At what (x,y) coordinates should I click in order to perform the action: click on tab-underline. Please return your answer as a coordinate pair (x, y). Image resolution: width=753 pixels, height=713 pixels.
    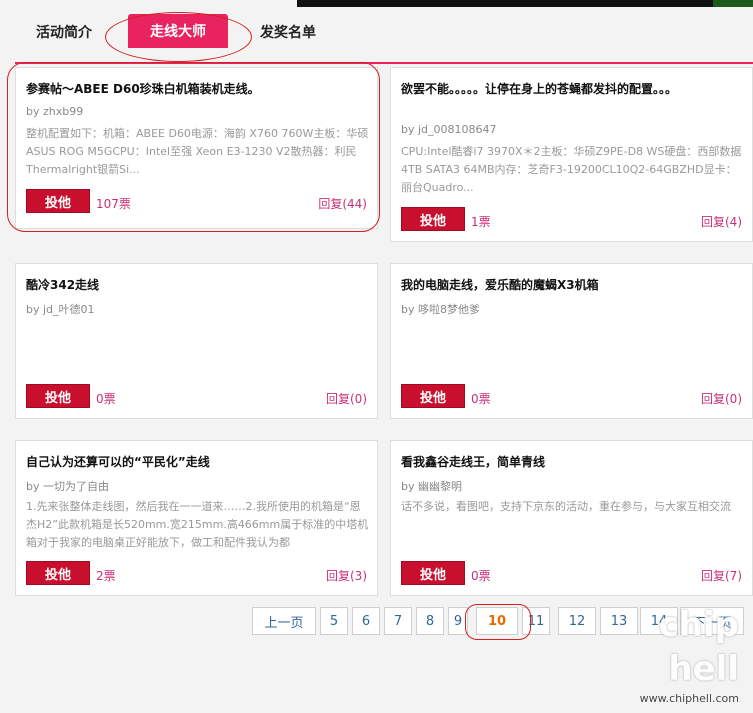
    Looking at the image, I should click on (384, 63).